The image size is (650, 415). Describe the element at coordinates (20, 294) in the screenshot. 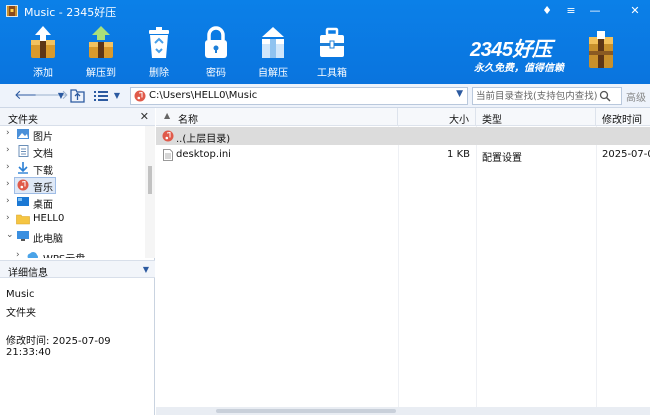

I see `details-name: Music` at that location.